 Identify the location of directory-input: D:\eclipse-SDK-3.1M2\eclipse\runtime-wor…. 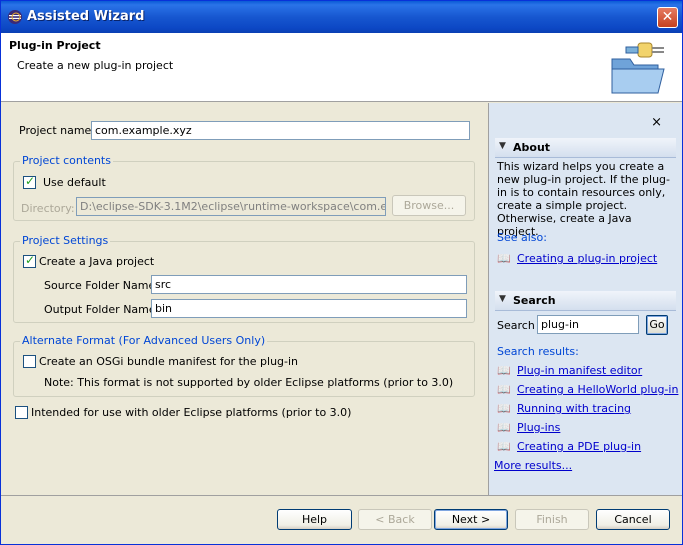
(231, 206).